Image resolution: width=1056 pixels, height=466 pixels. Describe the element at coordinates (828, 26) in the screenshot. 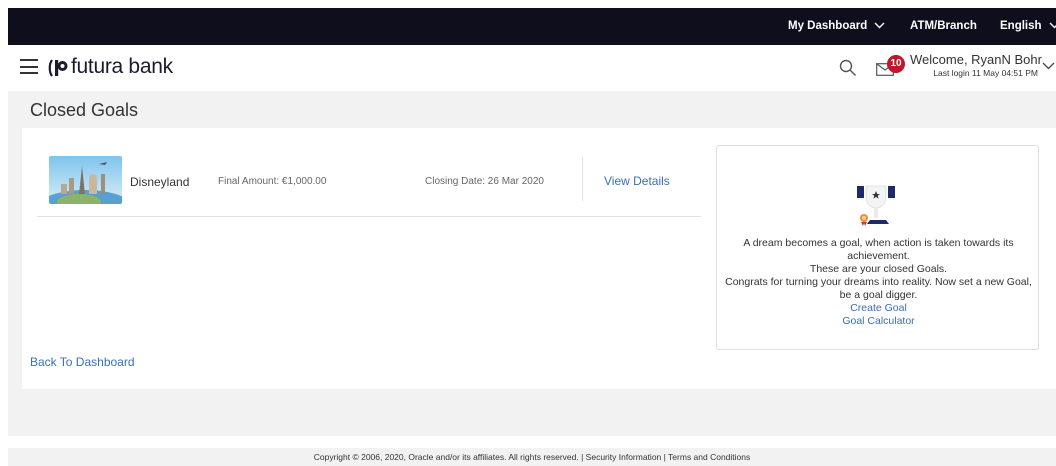

I see `my-dashboard-label: My Dashboard` at that location.